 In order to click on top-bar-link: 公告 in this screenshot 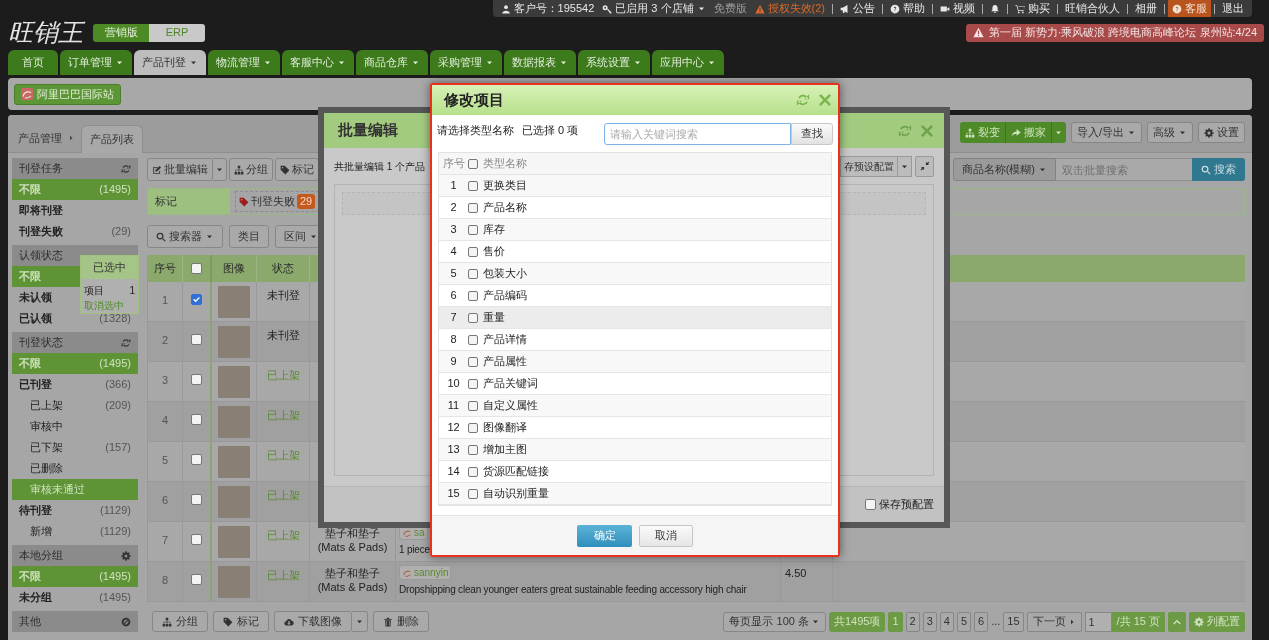, I will do `click(857, 8)`.